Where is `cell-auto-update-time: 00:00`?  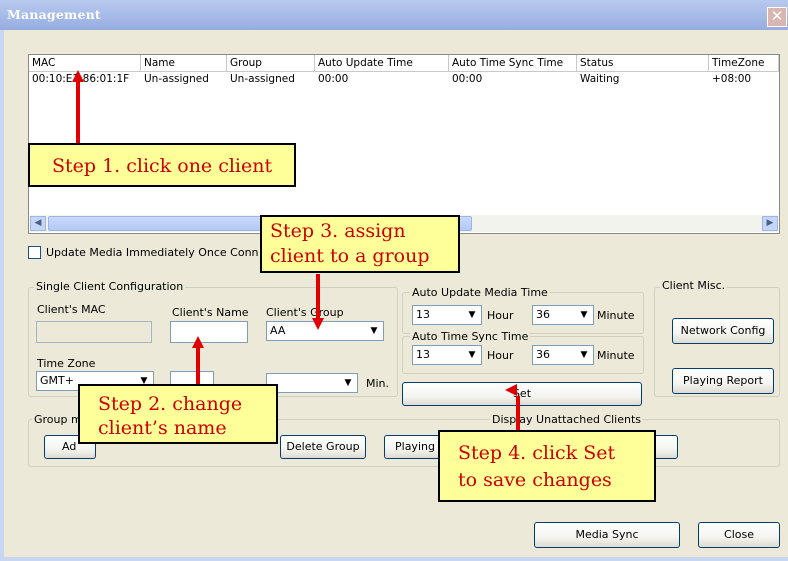
cell-auto-update-time: 00:00 is located at coordinates (333, 79).